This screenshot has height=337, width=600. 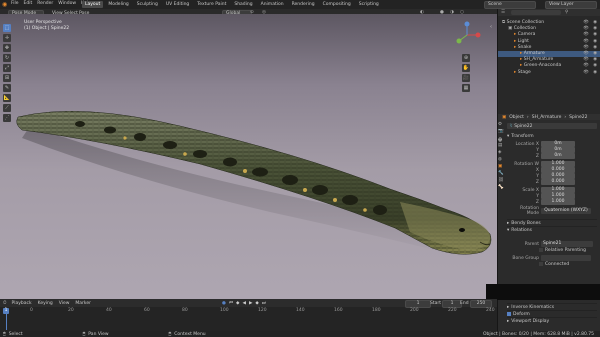 What do you see at coordinates (45, 303) in the screenshot?
I see `menu-keying: Keying` at bounding box center [45, 303].